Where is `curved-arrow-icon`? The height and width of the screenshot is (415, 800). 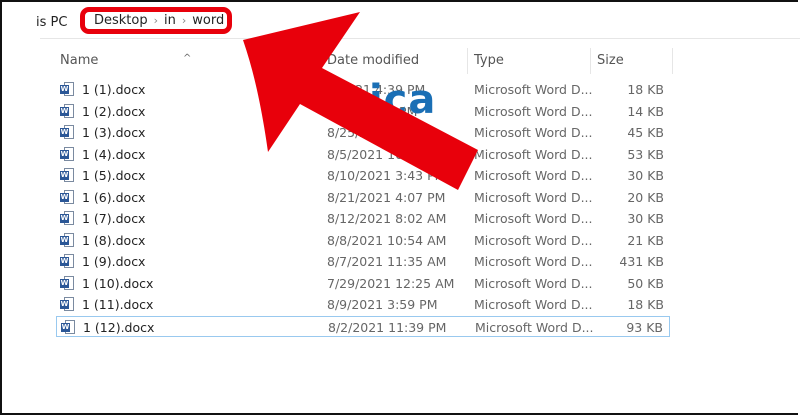 curved-arrow-icon is located at coordinates (360, 101).